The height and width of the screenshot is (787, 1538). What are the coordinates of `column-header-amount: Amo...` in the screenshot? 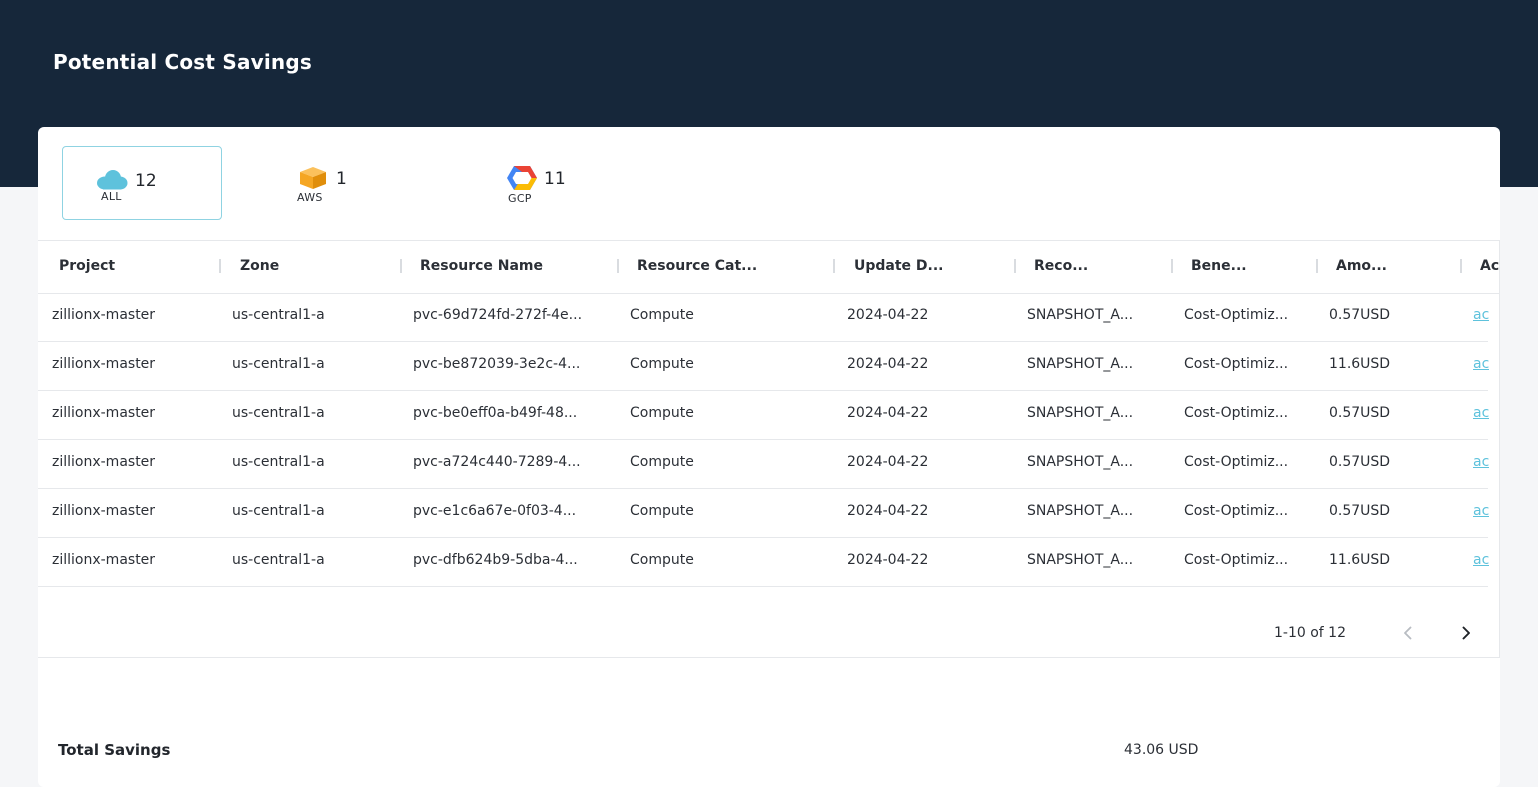 It's located at (1361, 266).